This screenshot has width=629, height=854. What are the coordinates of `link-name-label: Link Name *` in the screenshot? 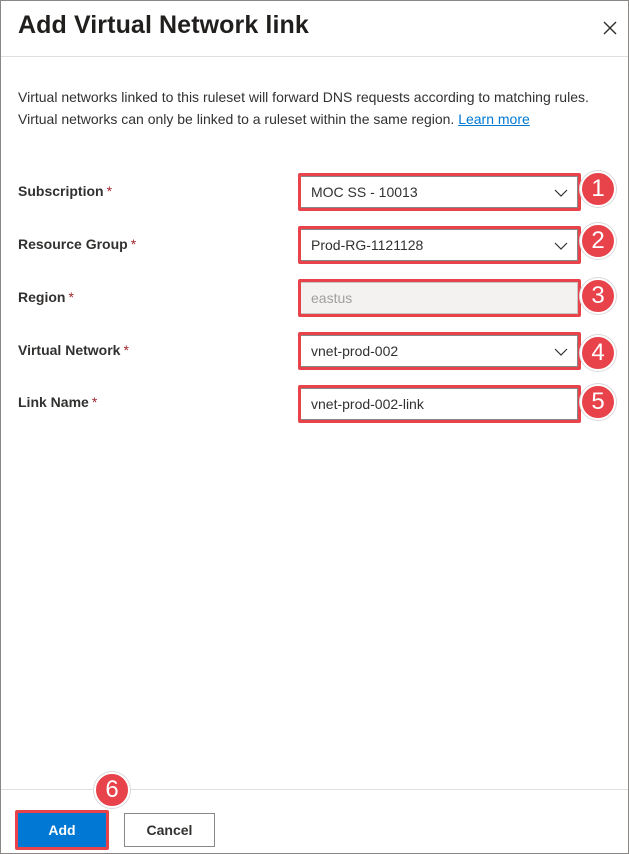 It's located at (58, 402).